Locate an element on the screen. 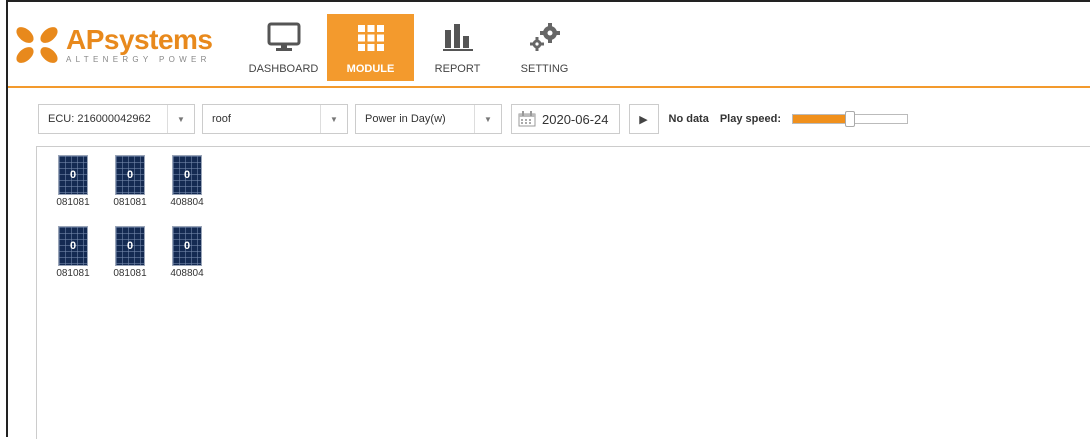 The width and height of the screenshot is (1090, 439). metric-select-value: Power in Day(w) is located at coordinates (405, 119).